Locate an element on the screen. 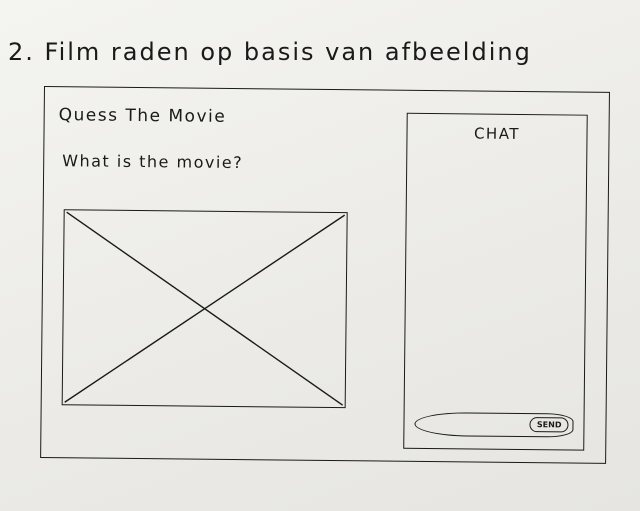 The height and width of the screenshot is (511, 640). question-text: What is the movie? is located at coordinates (153, 162).